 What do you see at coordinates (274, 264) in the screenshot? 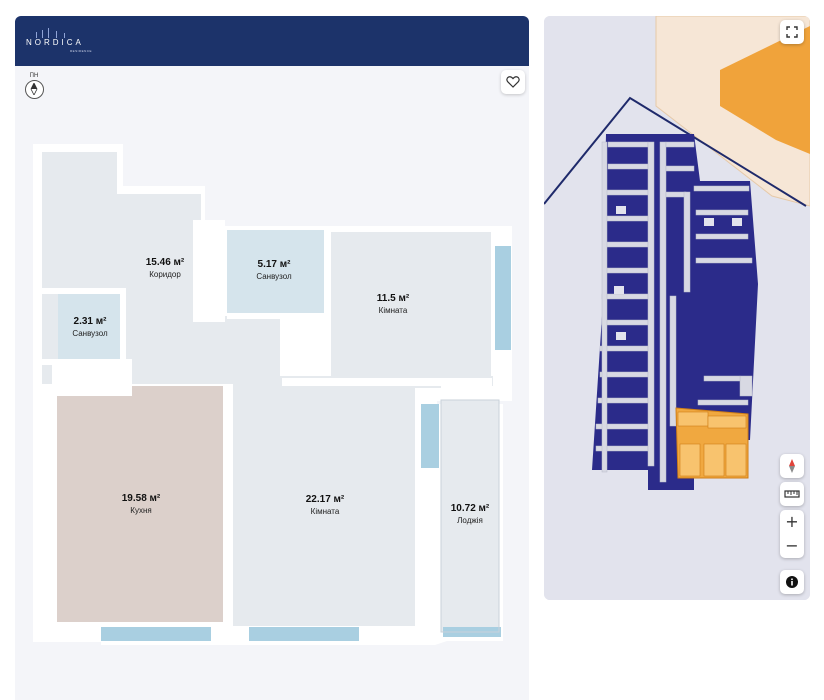
I see `room-area: 5.17 м²` at bounding box center [274, 264].